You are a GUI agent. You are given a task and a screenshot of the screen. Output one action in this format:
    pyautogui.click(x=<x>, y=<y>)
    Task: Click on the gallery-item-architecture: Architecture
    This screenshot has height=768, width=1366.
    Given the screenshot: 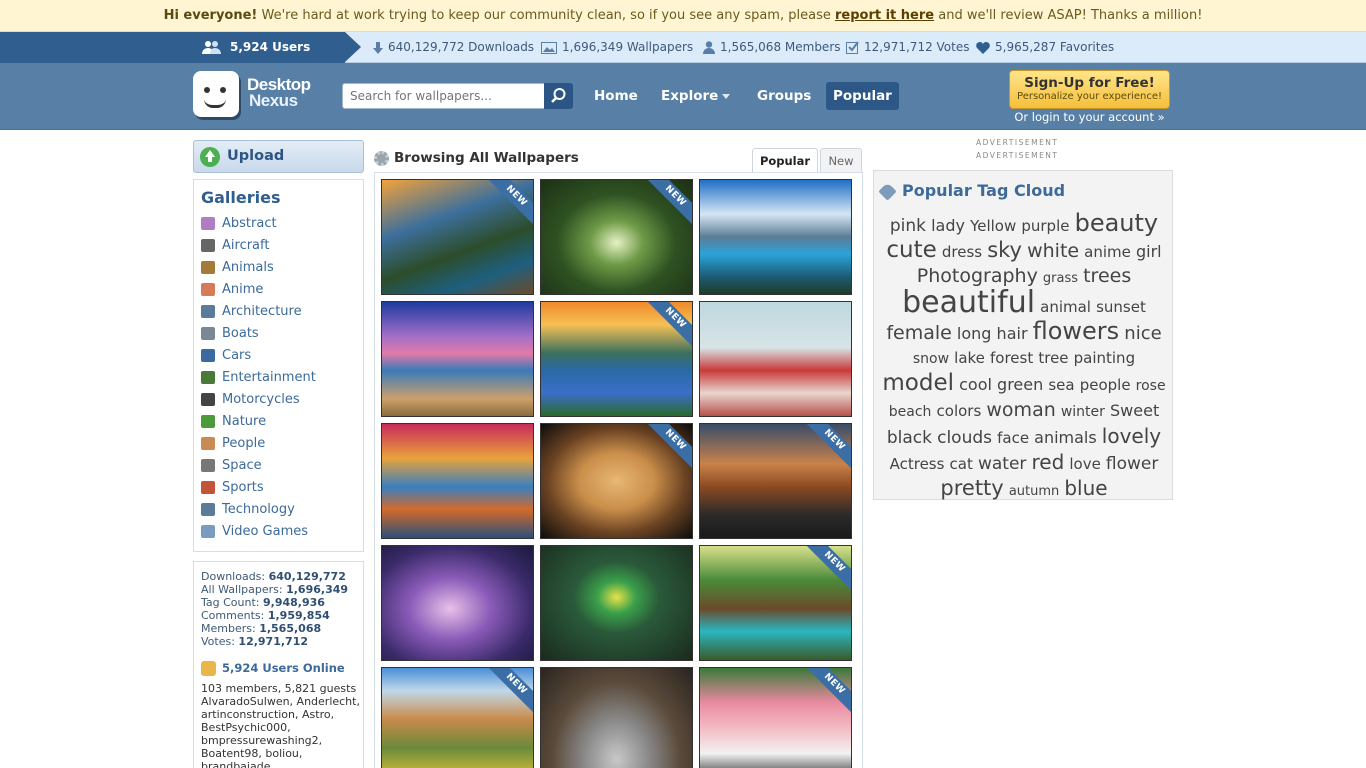 What is the action you would take?
    pyautogui.click(x=251, y=312)
    